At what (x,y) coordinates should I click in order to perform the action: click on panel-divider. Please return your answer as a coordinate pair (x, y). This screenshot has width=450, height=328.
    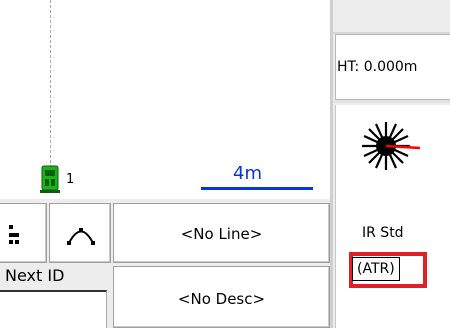
    Looking at the image, I should click on (331, 164).